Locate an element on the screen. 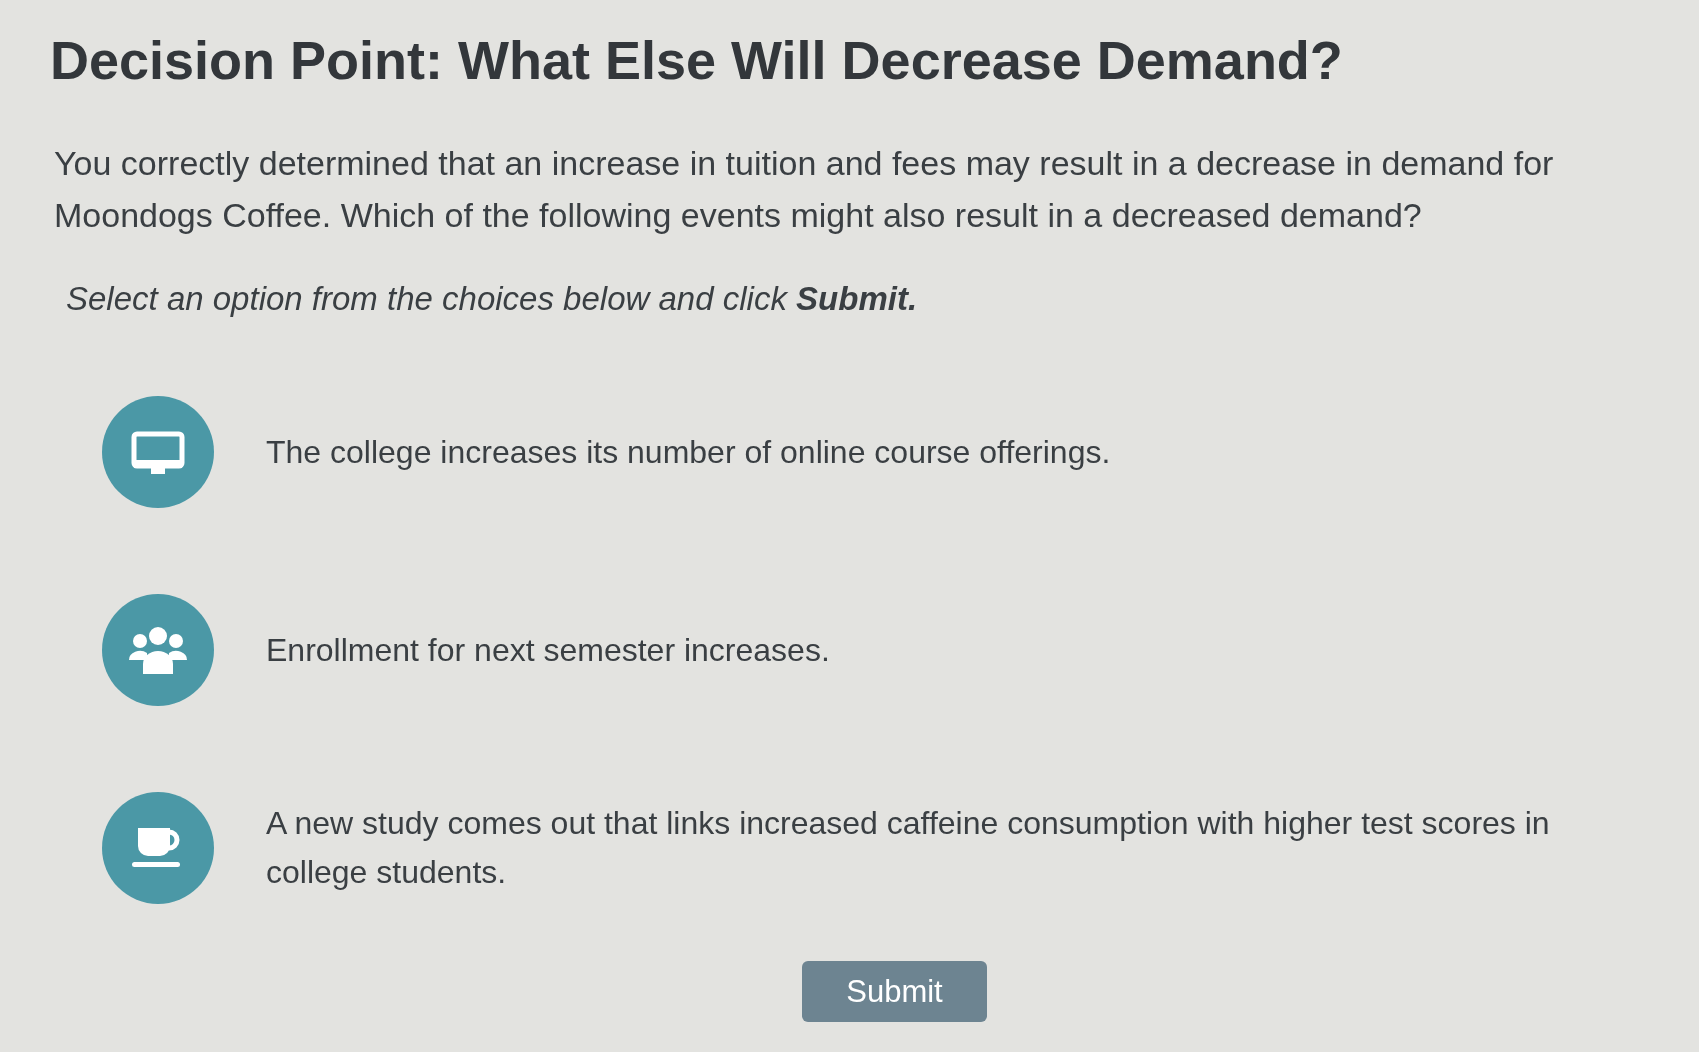 This screenshot has height=1052, width=1699. question-text: You correctly determined that an increase in tuition and fees may result in a decrease in demand for Moondogs Coffee. Which of the following events might also result in a decreased demand? is located at coordinates (804, 189).